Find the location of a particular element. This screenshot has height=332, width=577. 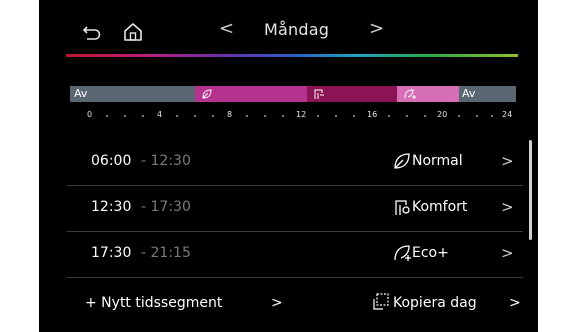

schedule-row: 06:00 - 12:30 Normal > is located at coordinates (295, 162).